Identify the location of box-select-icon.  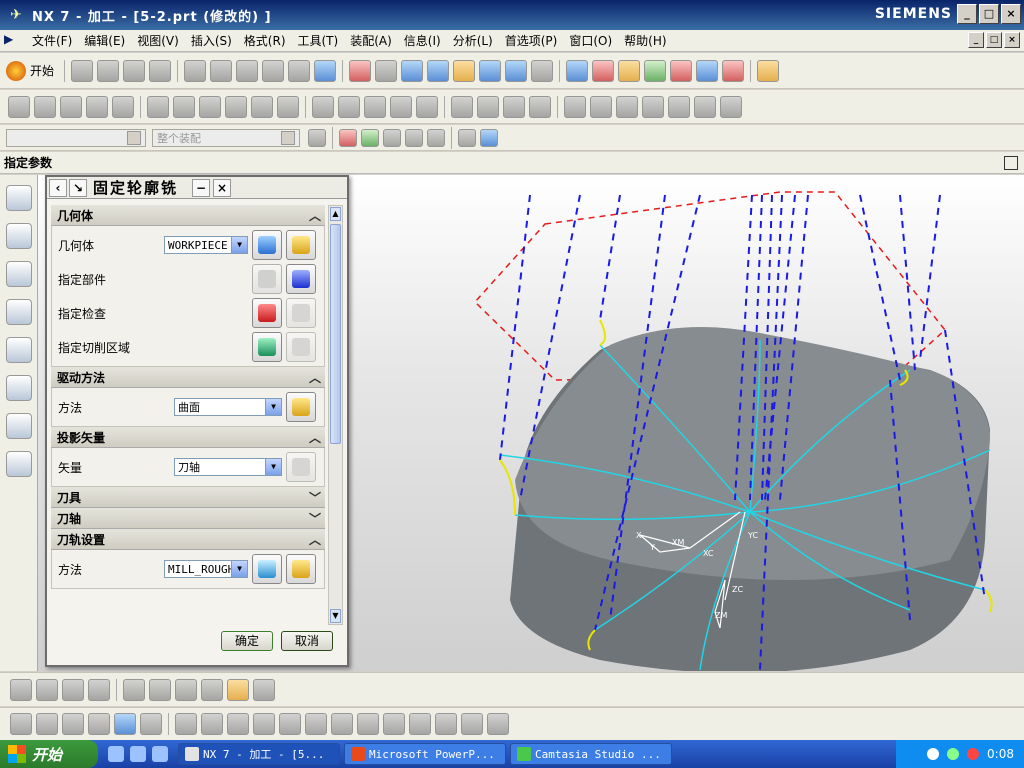
(467, 137).